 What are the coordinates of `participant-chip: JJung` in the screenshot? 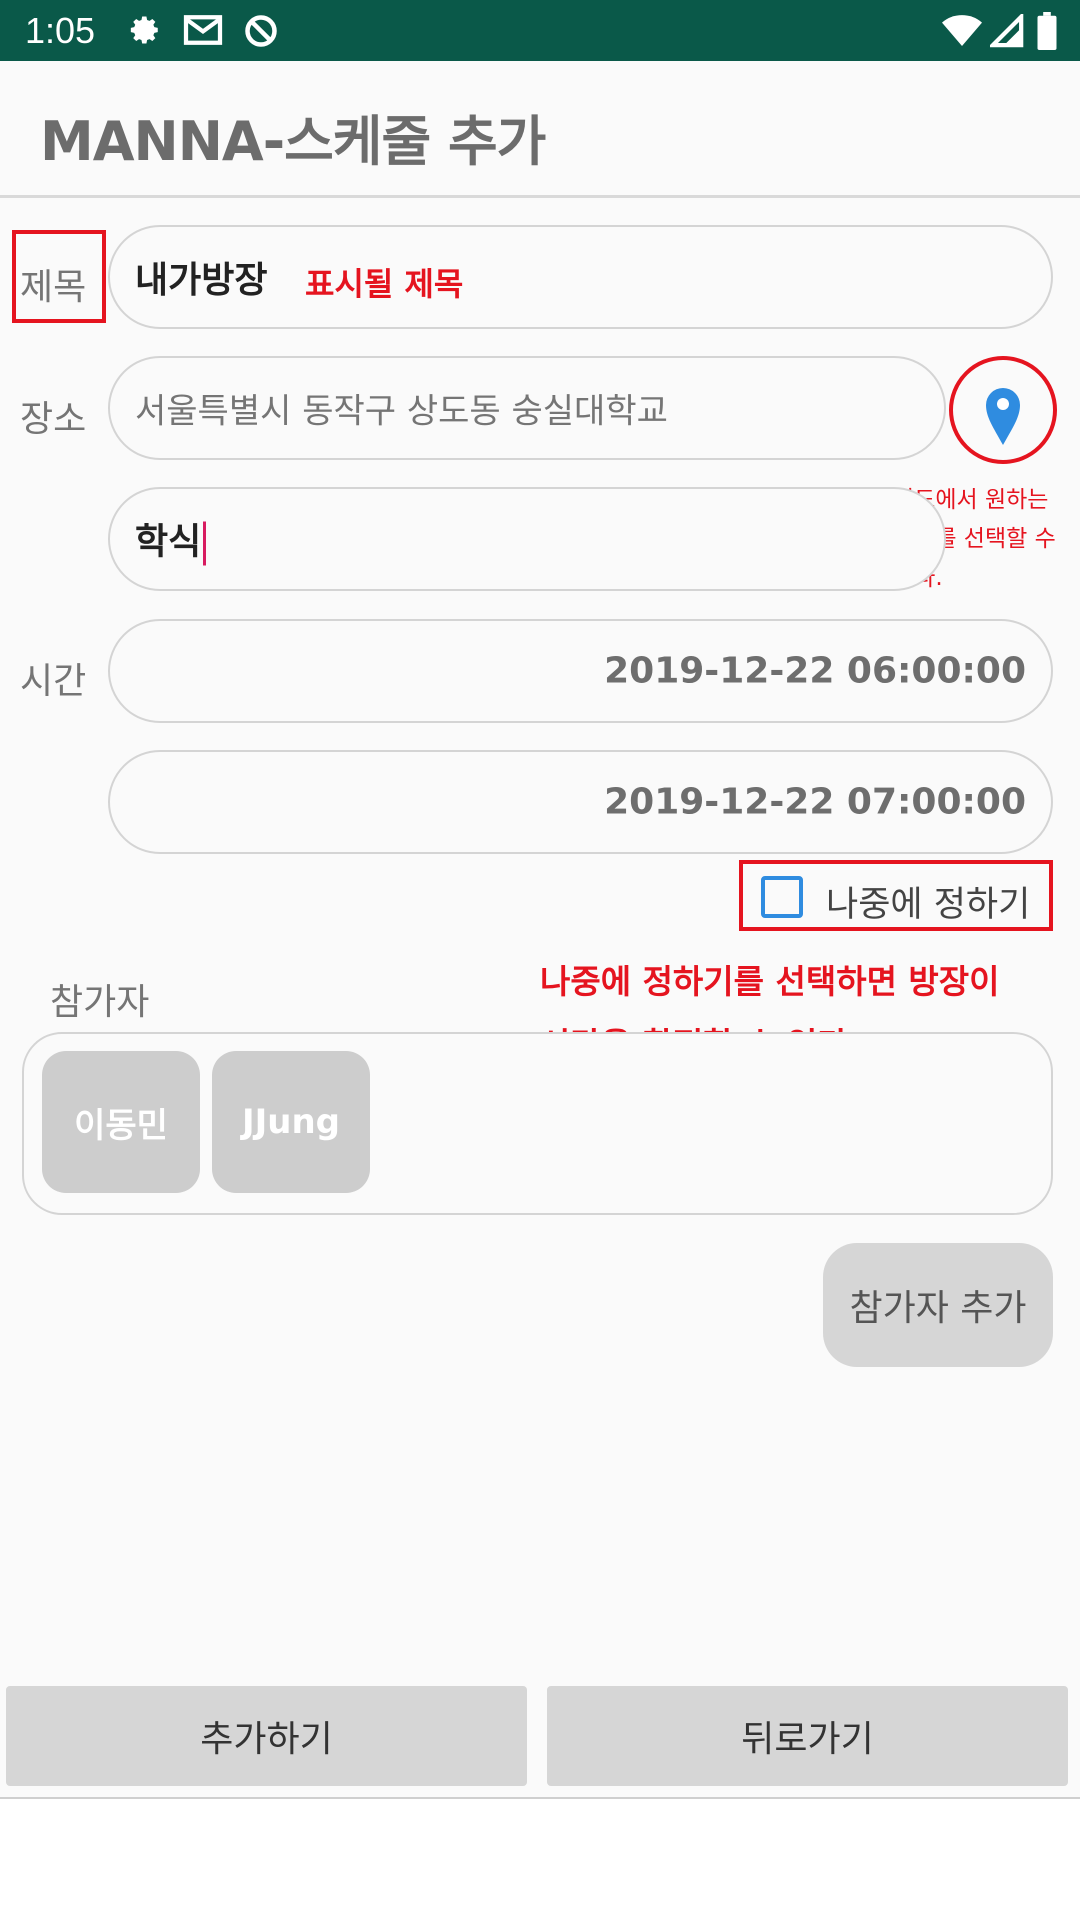 It's located at (291, 1122).